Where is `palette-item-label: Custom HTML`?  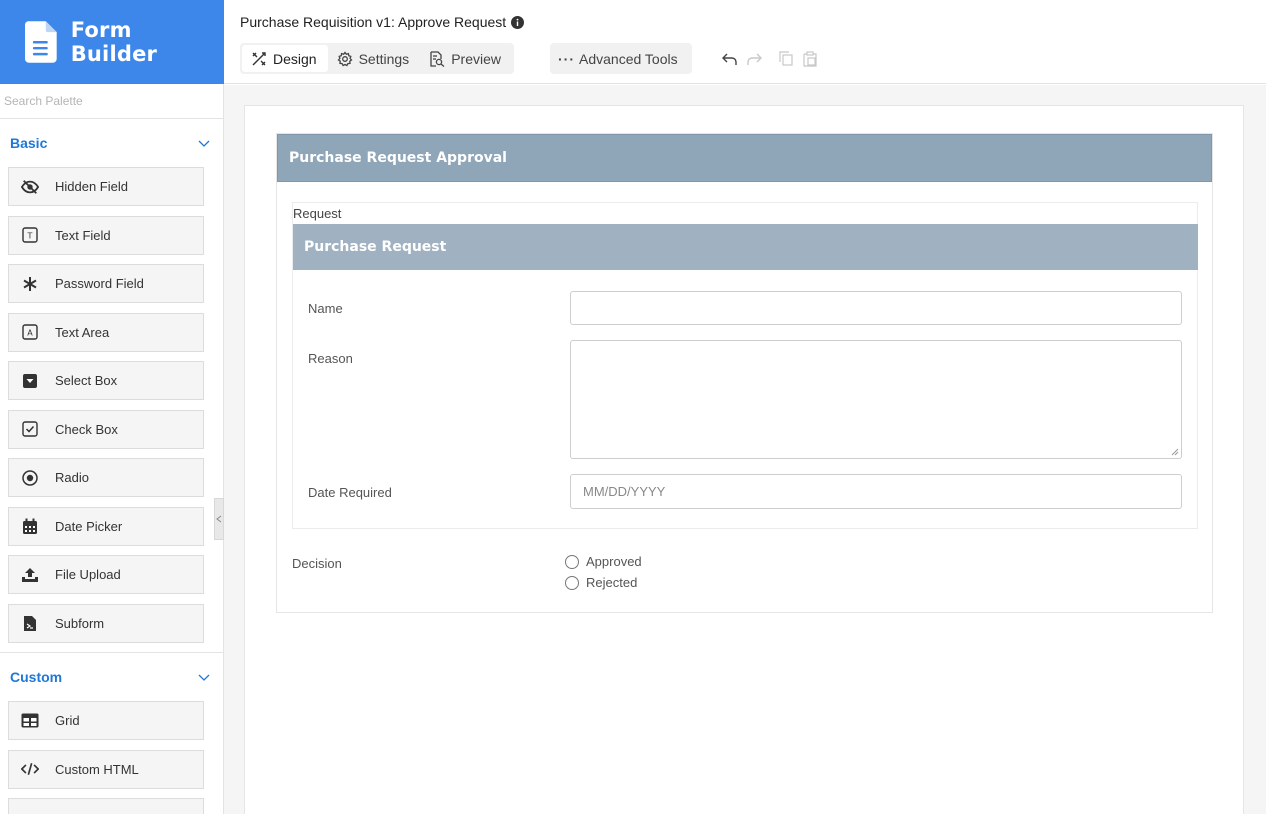 palette-item-label: Custom HTML is located at coordinates (97, 769).